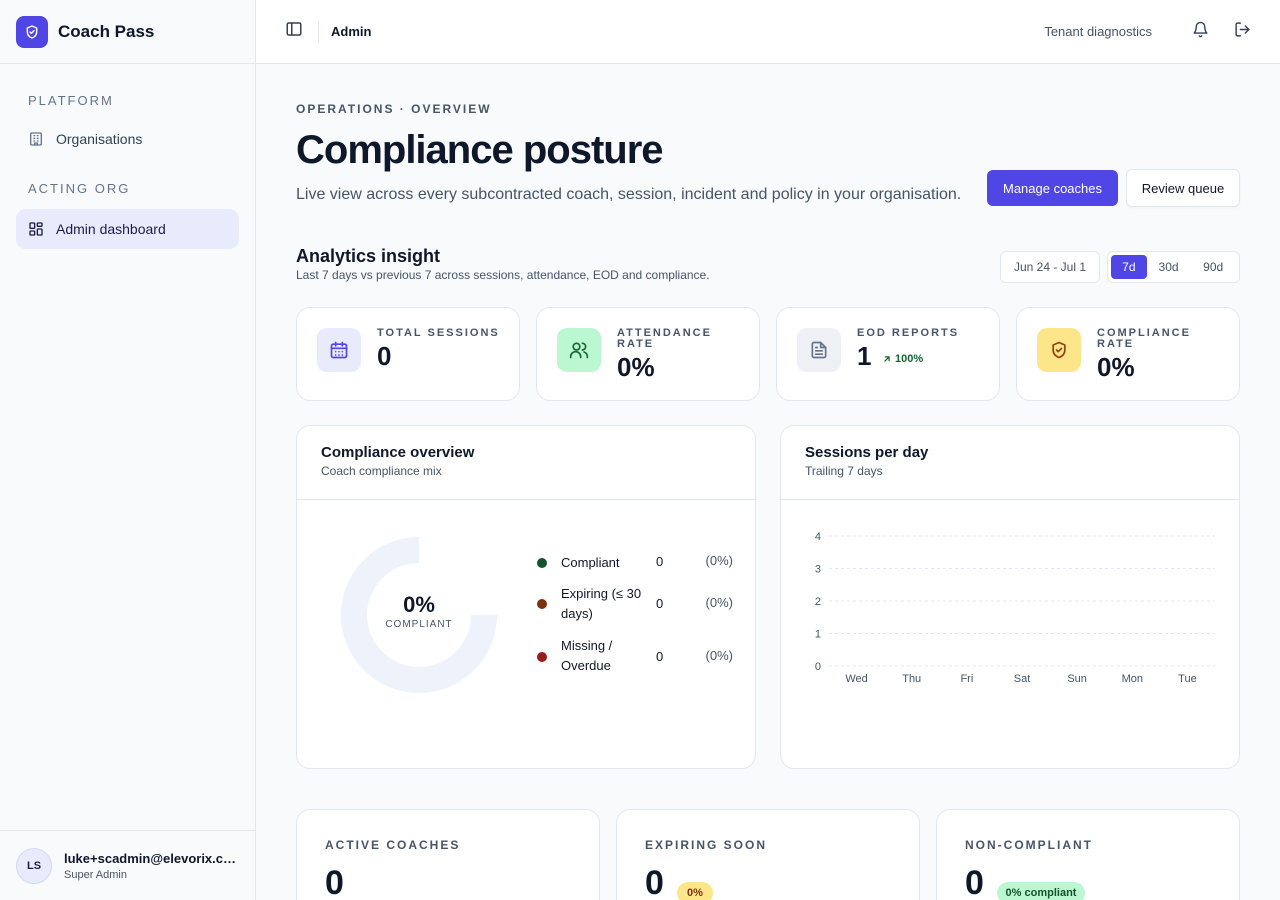  What do you see at coordinates (1183, 188) in the screenshot?
I see `review-queue-button: Review queue` at bounding box center [1183, 188].